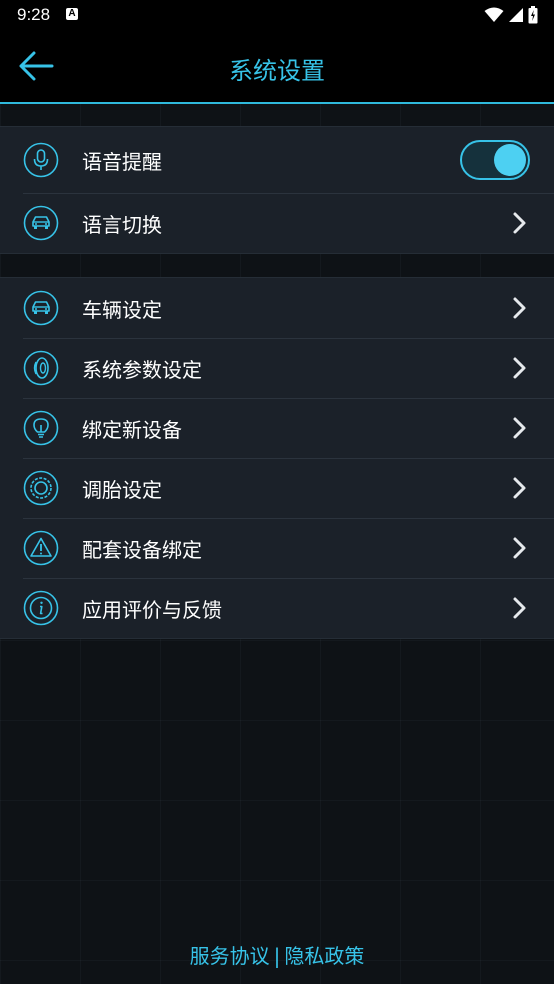 The height and width of the screenshot is (984, 554). I want to click on setting-label: 系统参数设定, so click(142, 369).